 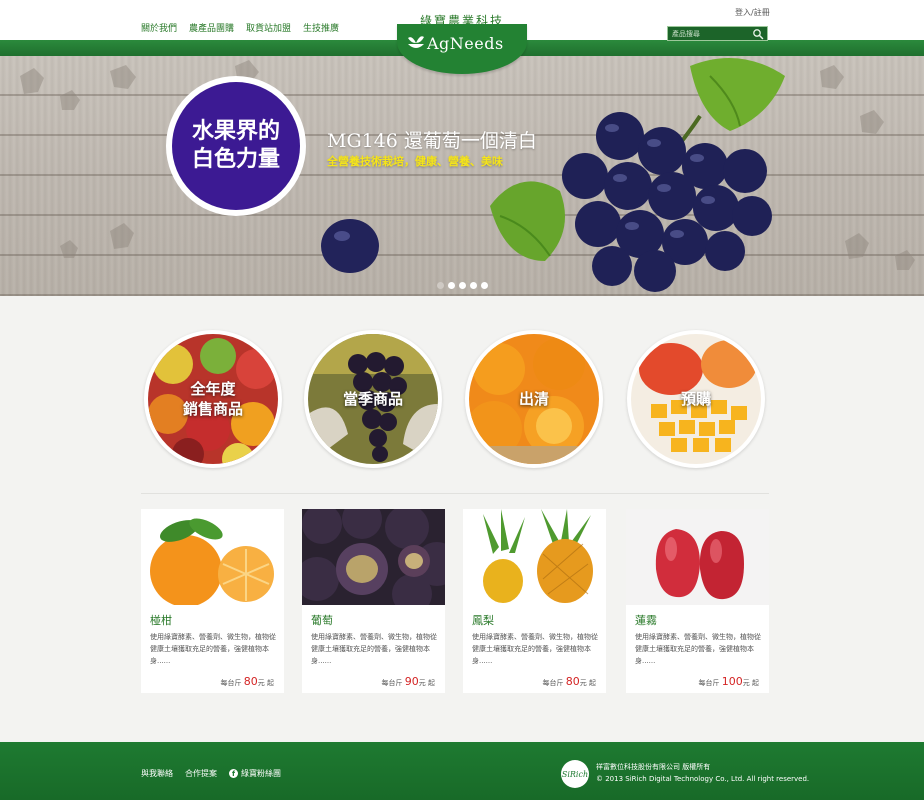 I want to click on leaf-bowl-icon, so click(x=416, y=42).